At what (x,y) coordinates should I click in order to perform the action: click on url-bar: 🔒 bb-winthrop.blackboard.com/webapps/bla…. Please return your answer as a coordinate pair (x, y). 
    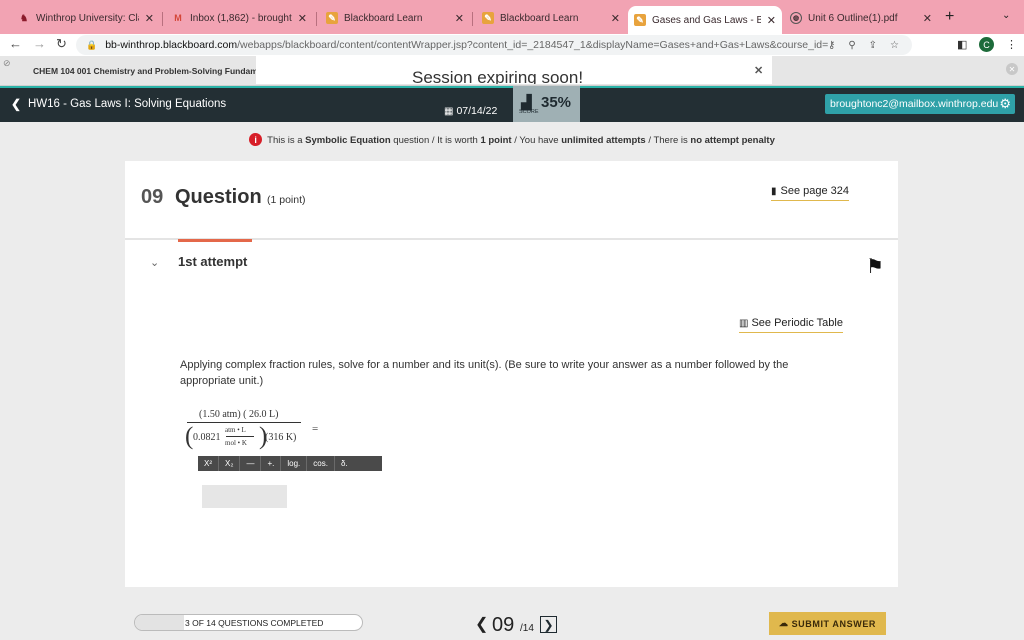
    Looking at the image, I should click on (494, 45).